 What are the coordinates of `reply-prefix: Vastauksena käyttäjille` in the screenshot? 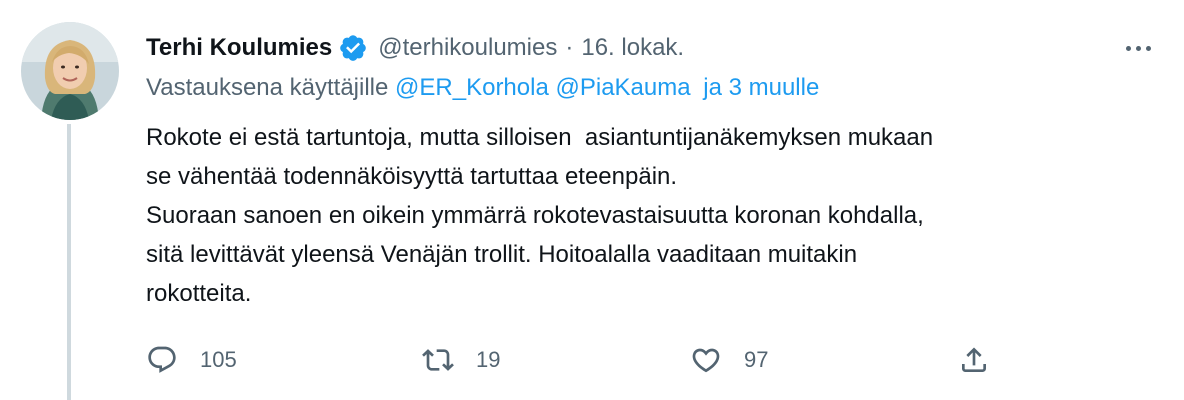 It's located at (267, 87).